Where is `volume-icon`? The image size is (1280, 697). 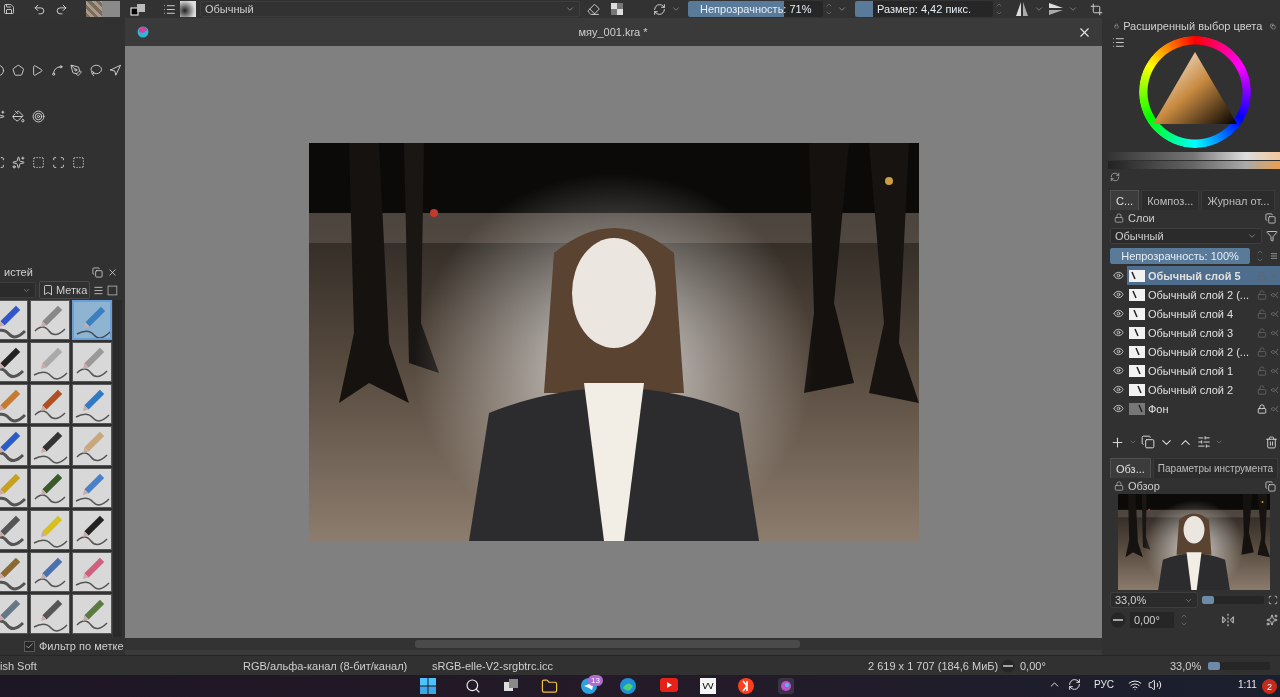 volume-icon is located at coordinates (1155, 685).